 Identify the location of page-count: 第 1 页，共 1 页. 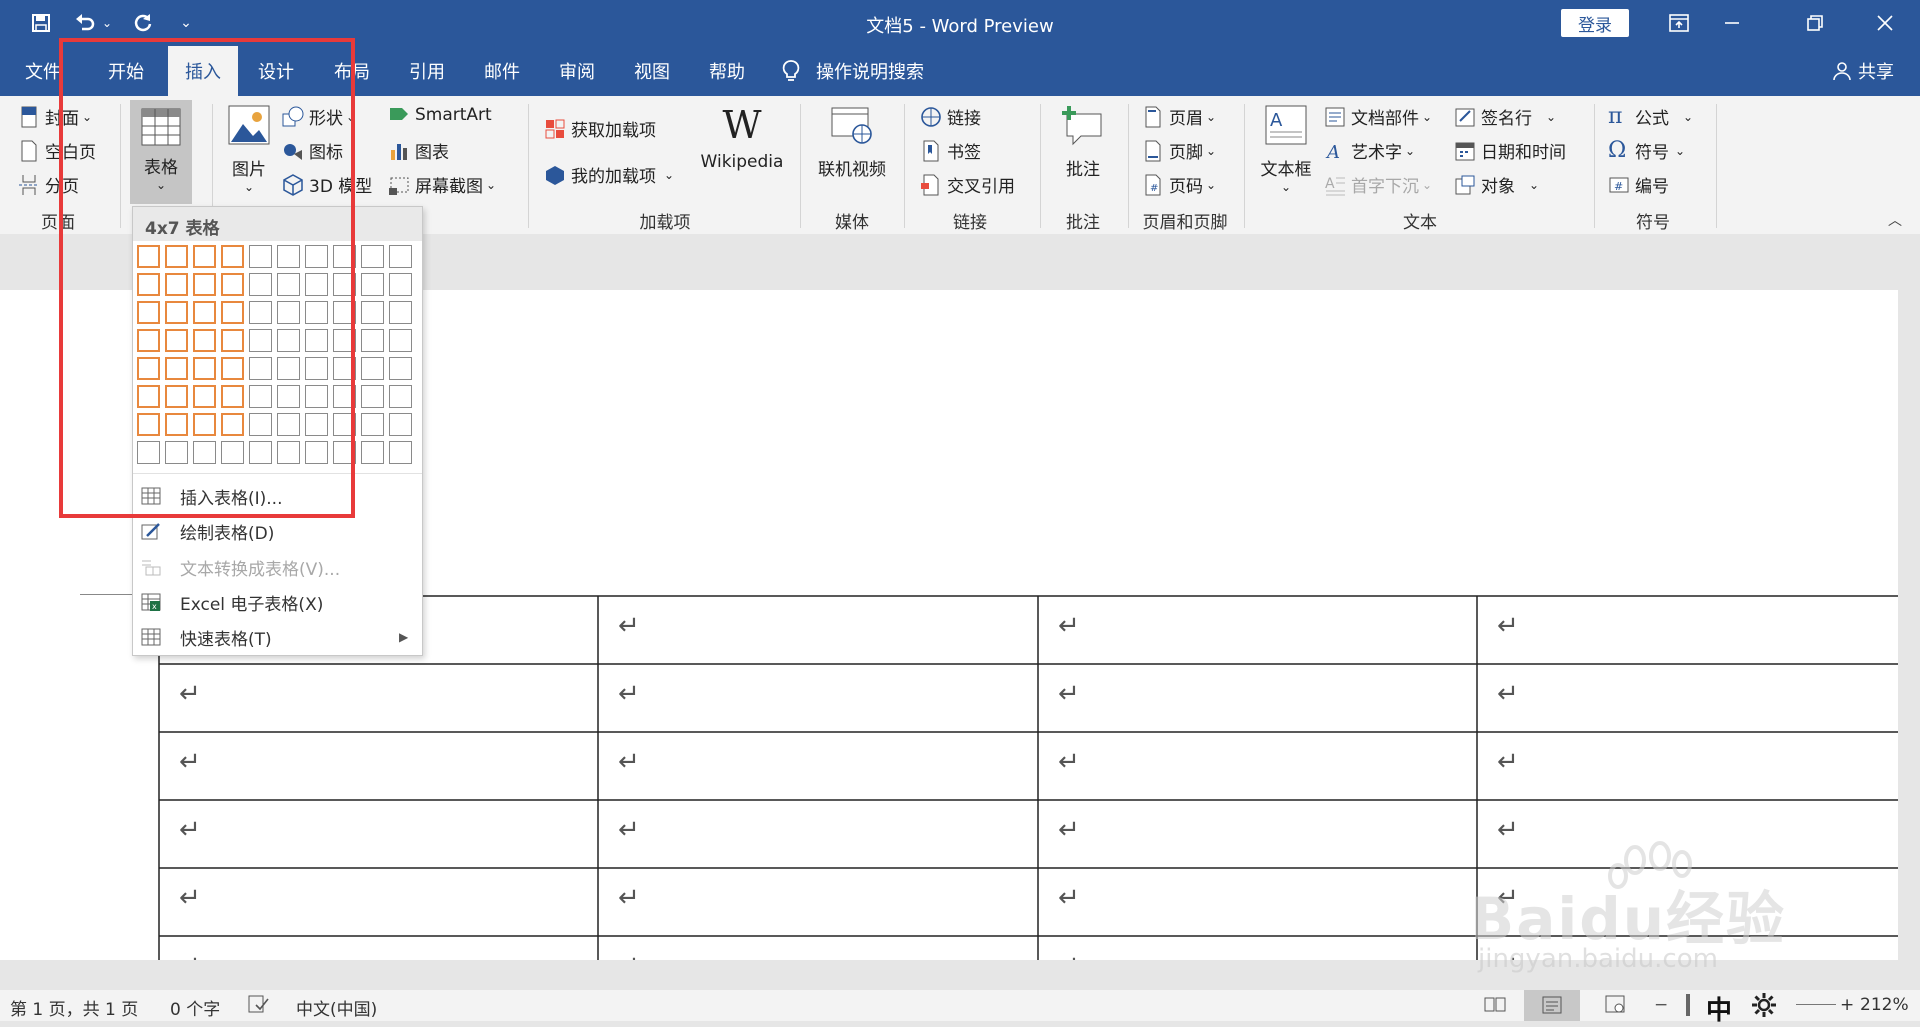
(74, 1007).